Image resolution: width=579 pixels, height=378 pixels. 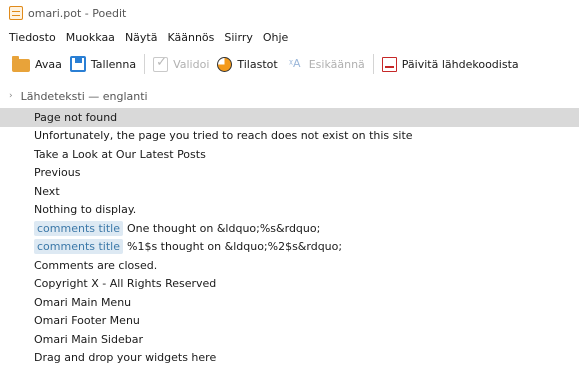 I want to click on validate-label: Validoi, so click(x=191, y=64).